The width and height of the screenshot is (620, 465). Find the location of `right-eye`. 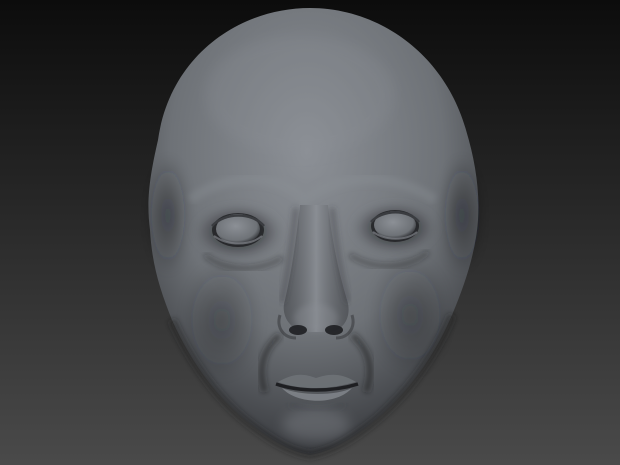

right-eye is located at coordinates (395, 226).